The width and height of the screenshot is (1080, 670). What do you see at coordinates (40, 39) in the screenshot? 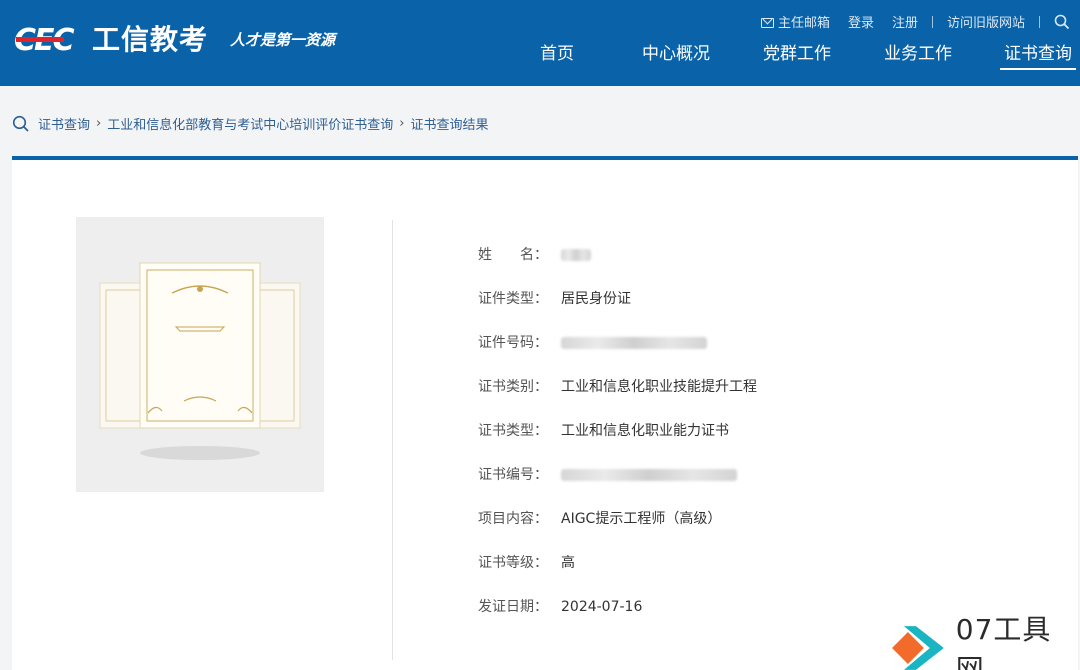
I see `logo-red-bar` at bounding box center [40, 39].